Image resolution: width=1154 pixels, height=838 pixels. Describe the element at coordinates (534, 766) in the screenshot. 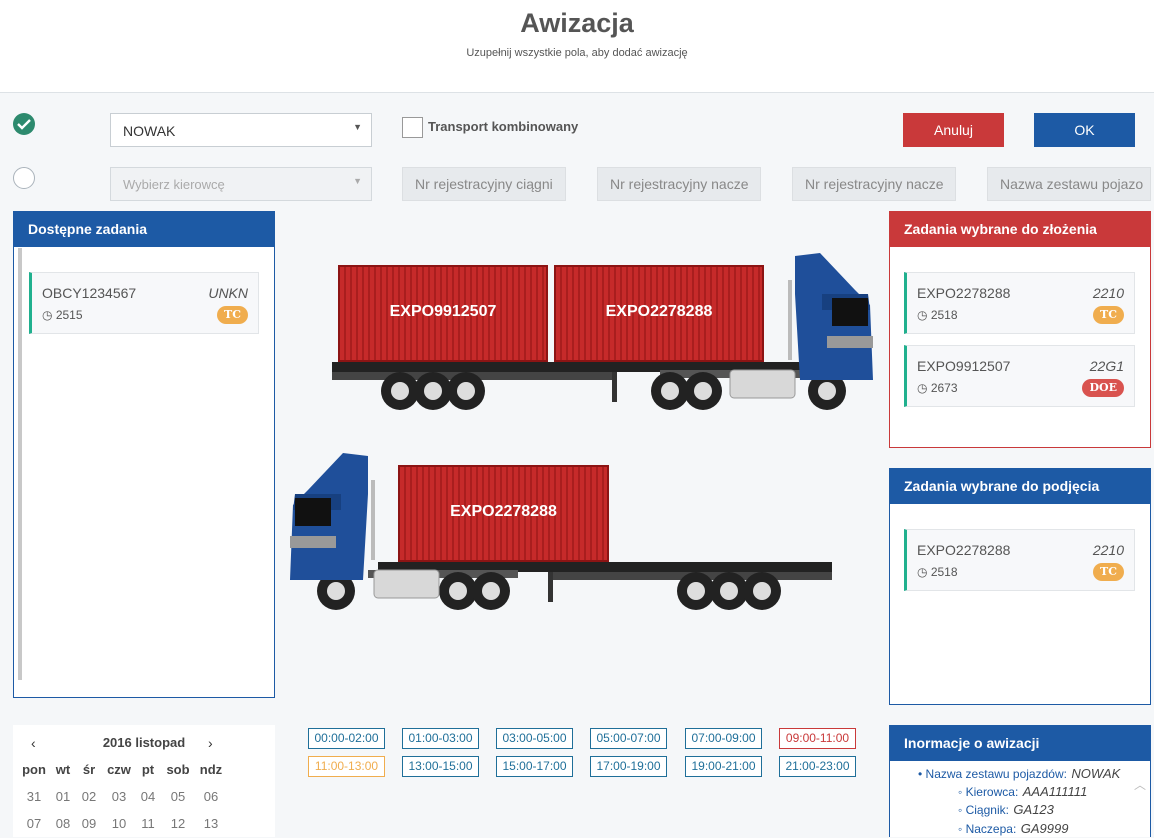

I see `timeslot-button: 15:00-17:00` at that location.